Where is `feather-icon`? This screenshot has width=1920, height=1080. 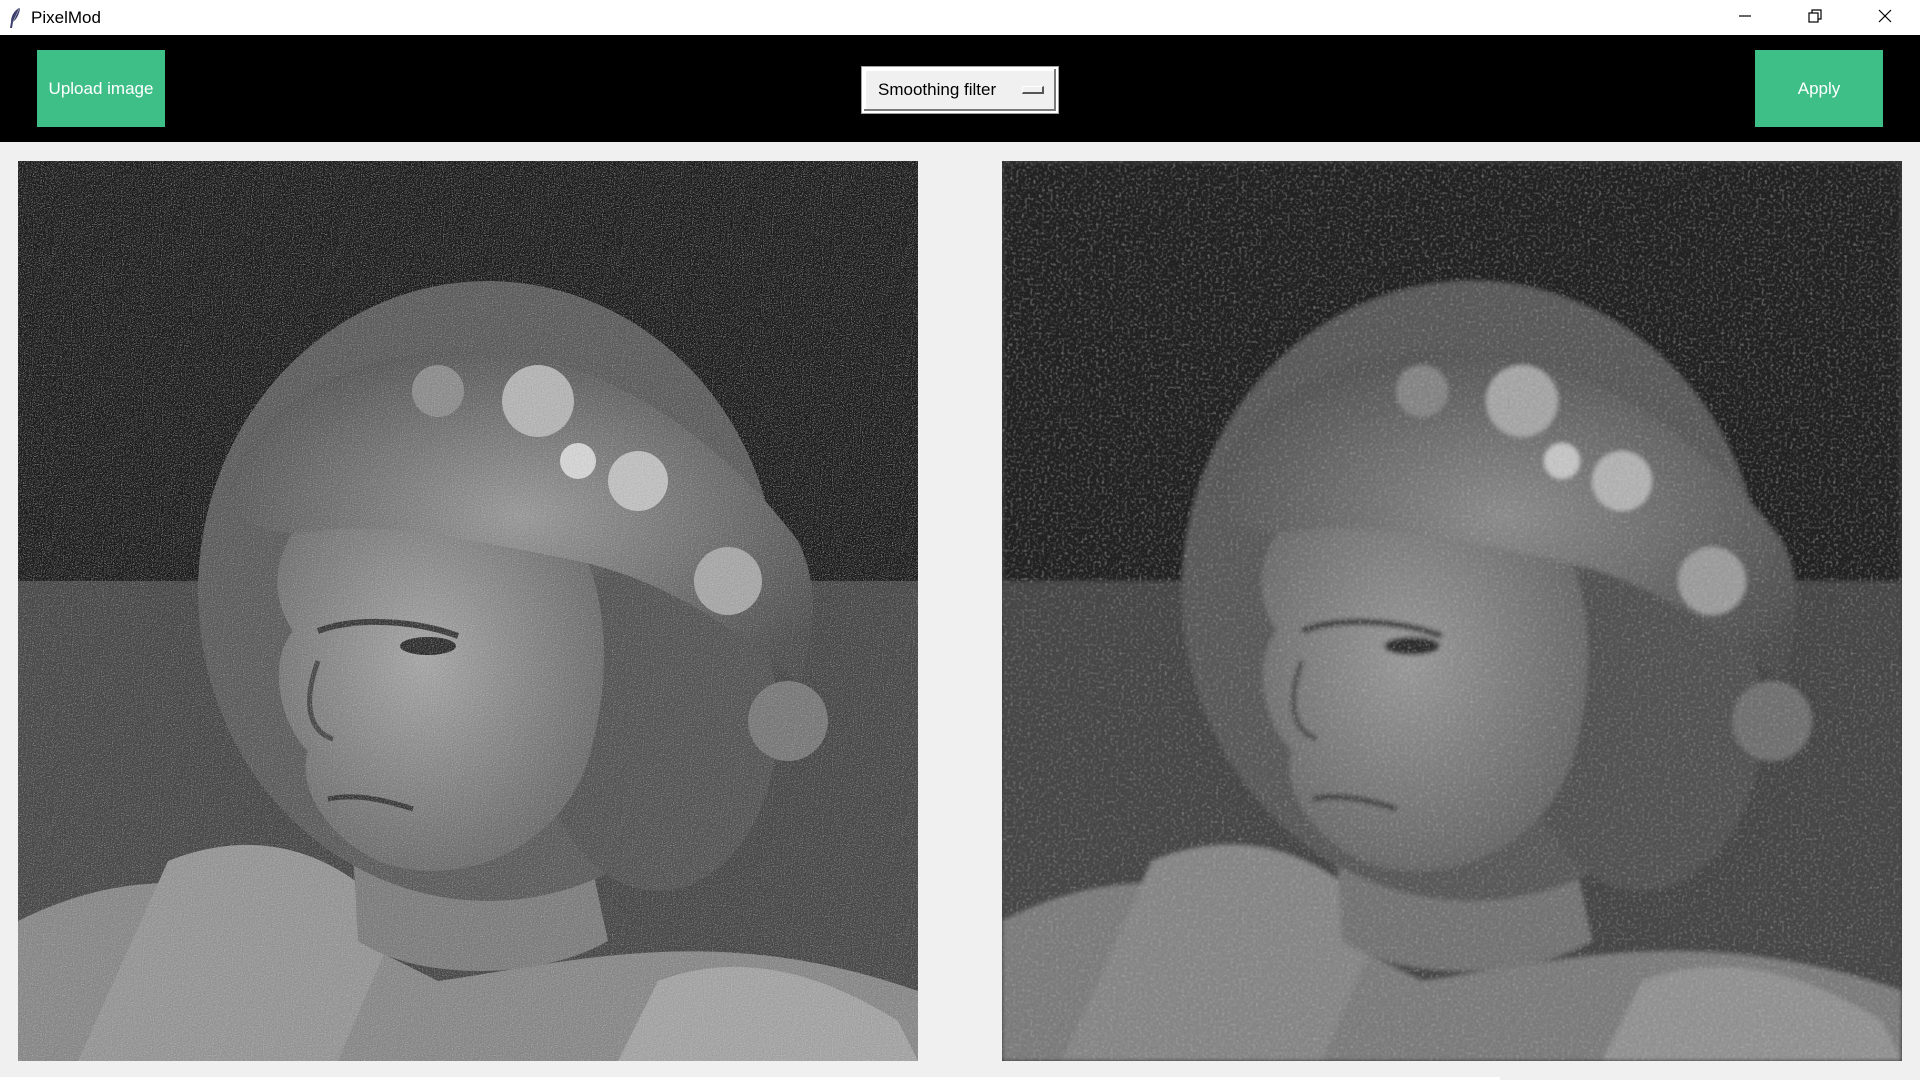 feather-icon is located at coordinates (15, 18).